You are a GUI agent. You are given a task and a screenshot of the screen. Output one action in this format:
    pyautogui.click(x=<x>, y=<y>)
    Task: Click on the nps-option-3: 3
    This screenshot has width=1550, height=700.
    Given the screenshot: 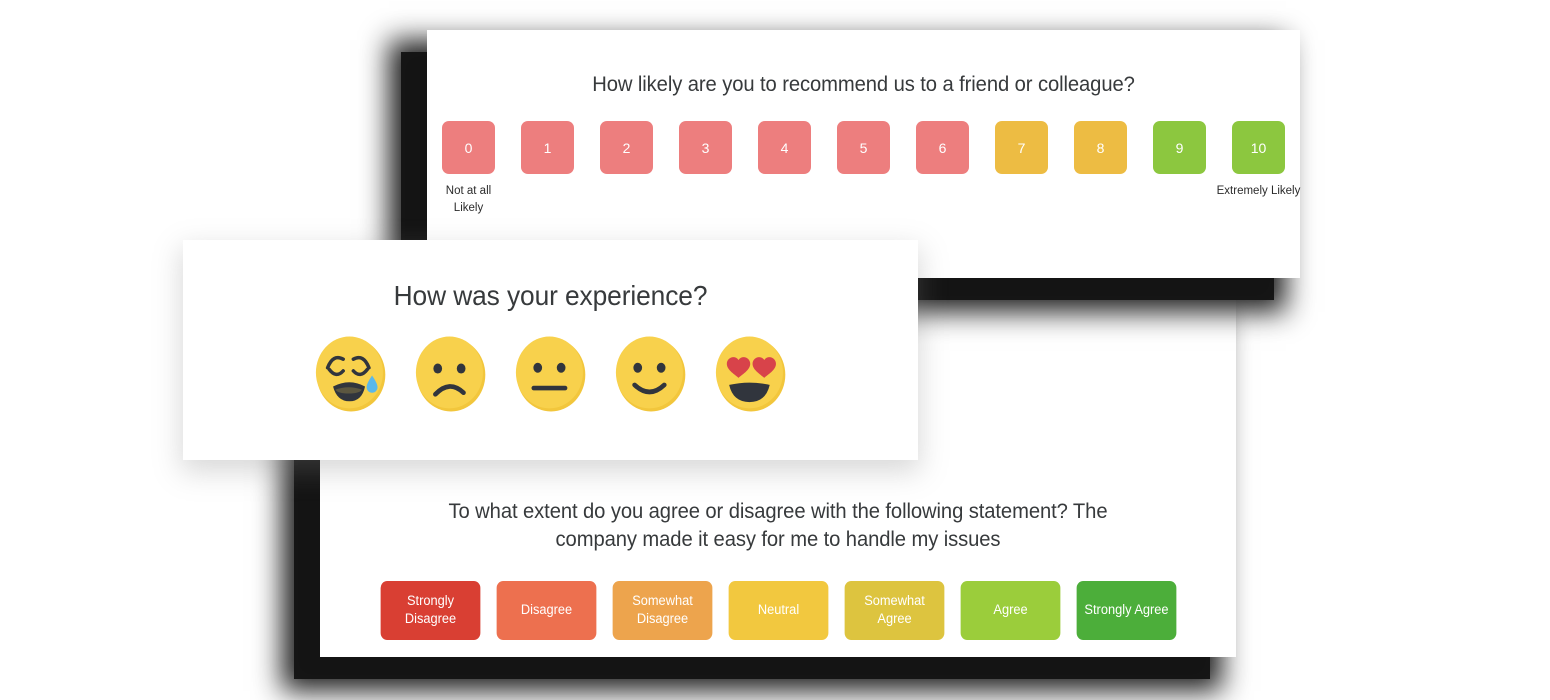 What is the action you would take?
    pyautogui.click(x=705, y=148)
    